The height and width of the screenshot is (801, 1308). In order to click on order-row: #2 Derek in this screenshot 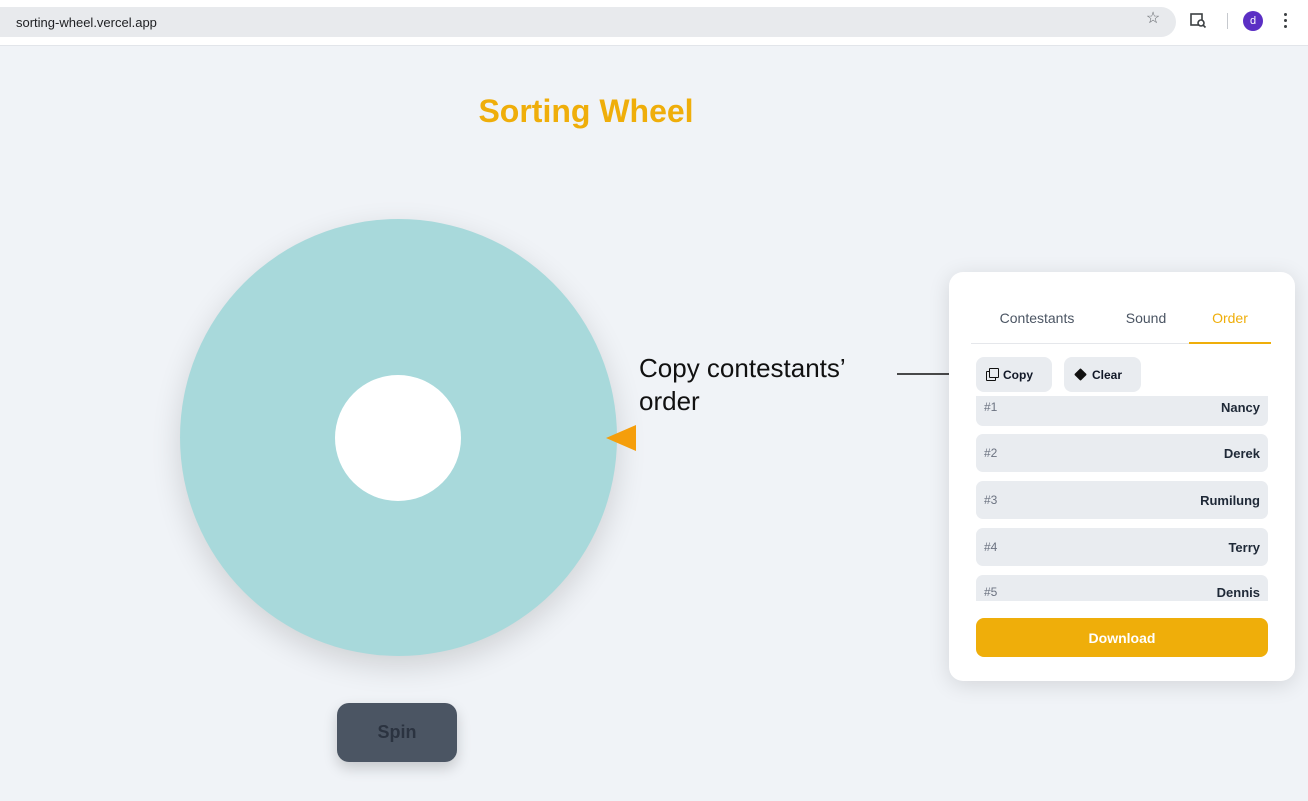, I will do `click(1122, 453)`.